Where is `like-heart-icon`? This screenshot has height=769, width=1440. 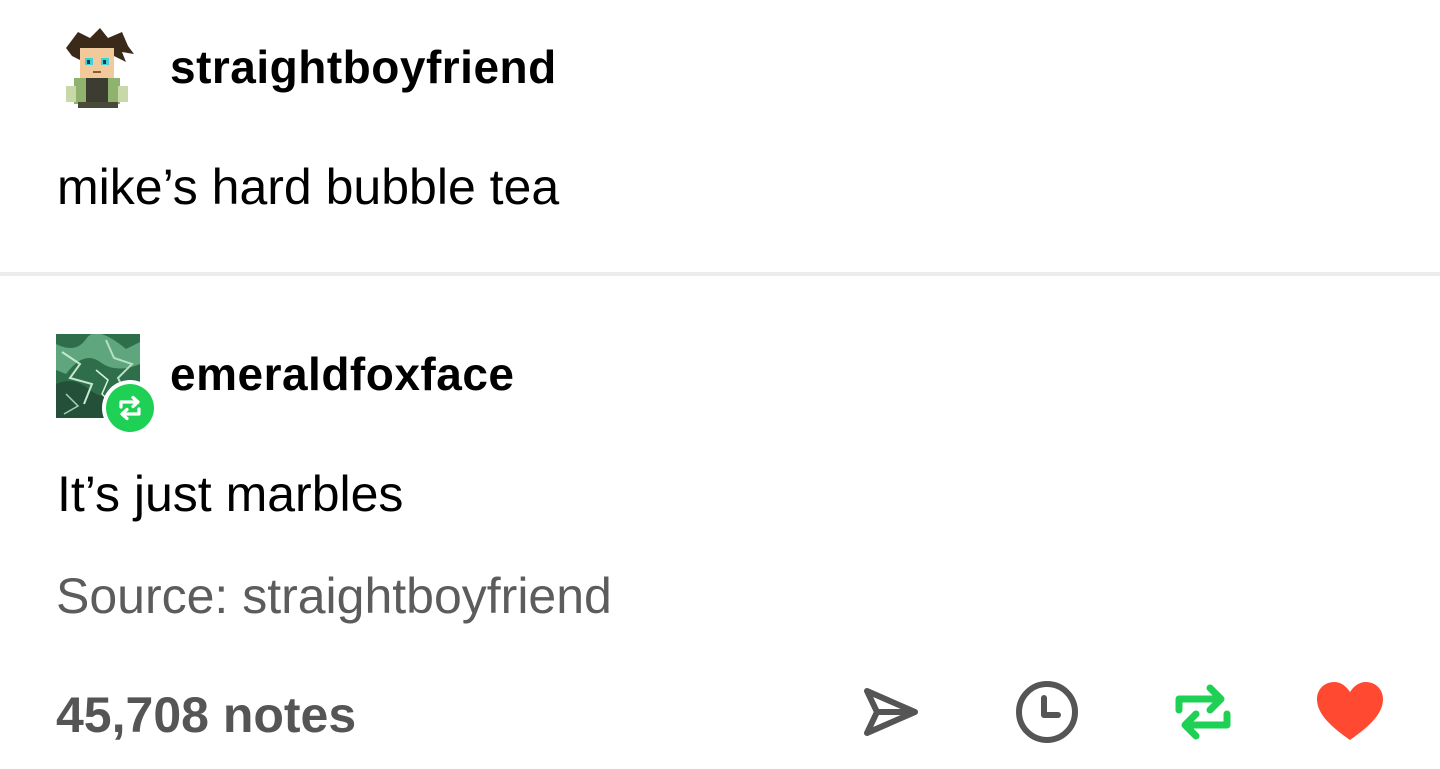
like-heart-icon is located at coordinates (1350, 711).